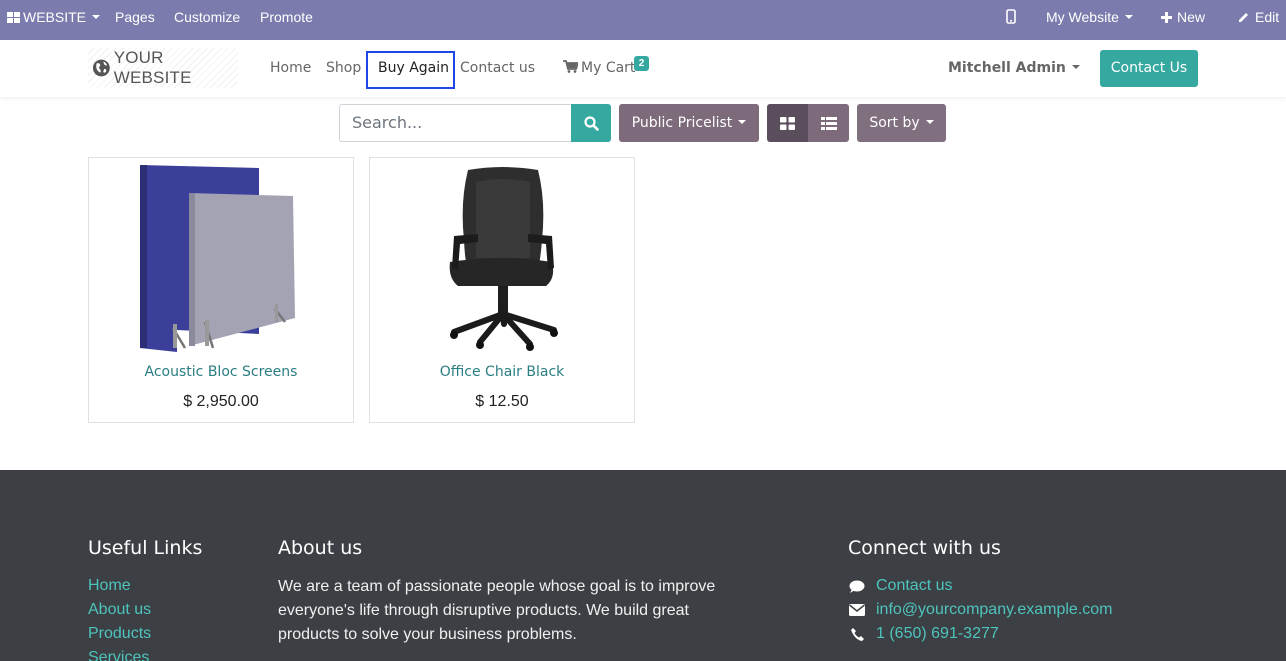  I want to click on pricelist-dropdown: Public Pricelist, so click(689, 123).